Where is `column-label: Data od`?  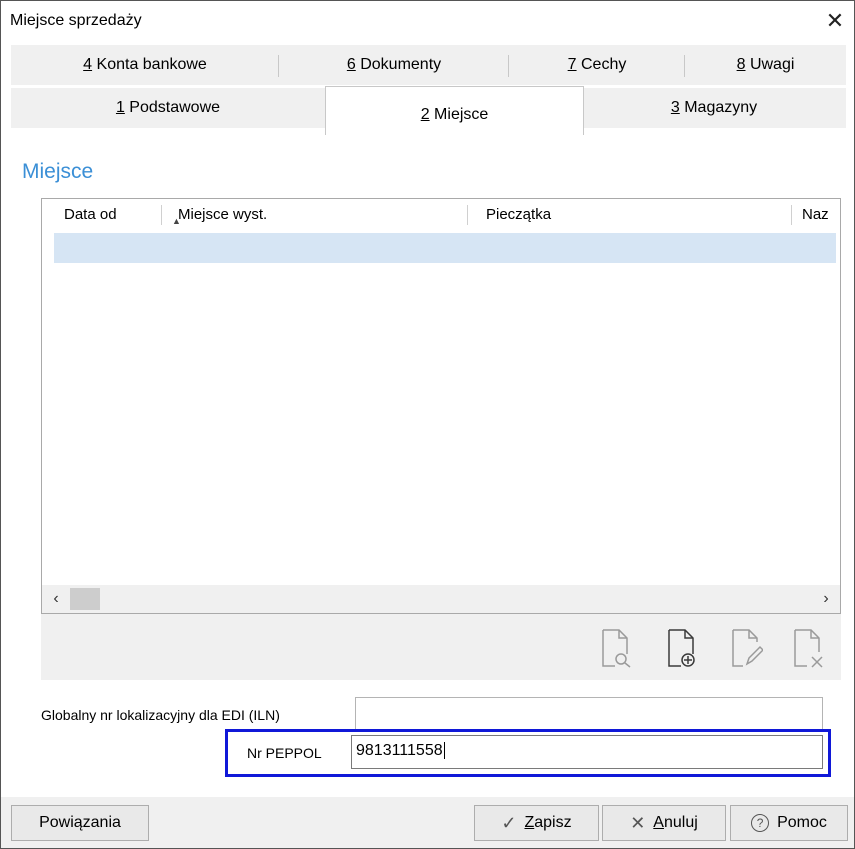 column-label: Data od is located at coordinates (90, 214).